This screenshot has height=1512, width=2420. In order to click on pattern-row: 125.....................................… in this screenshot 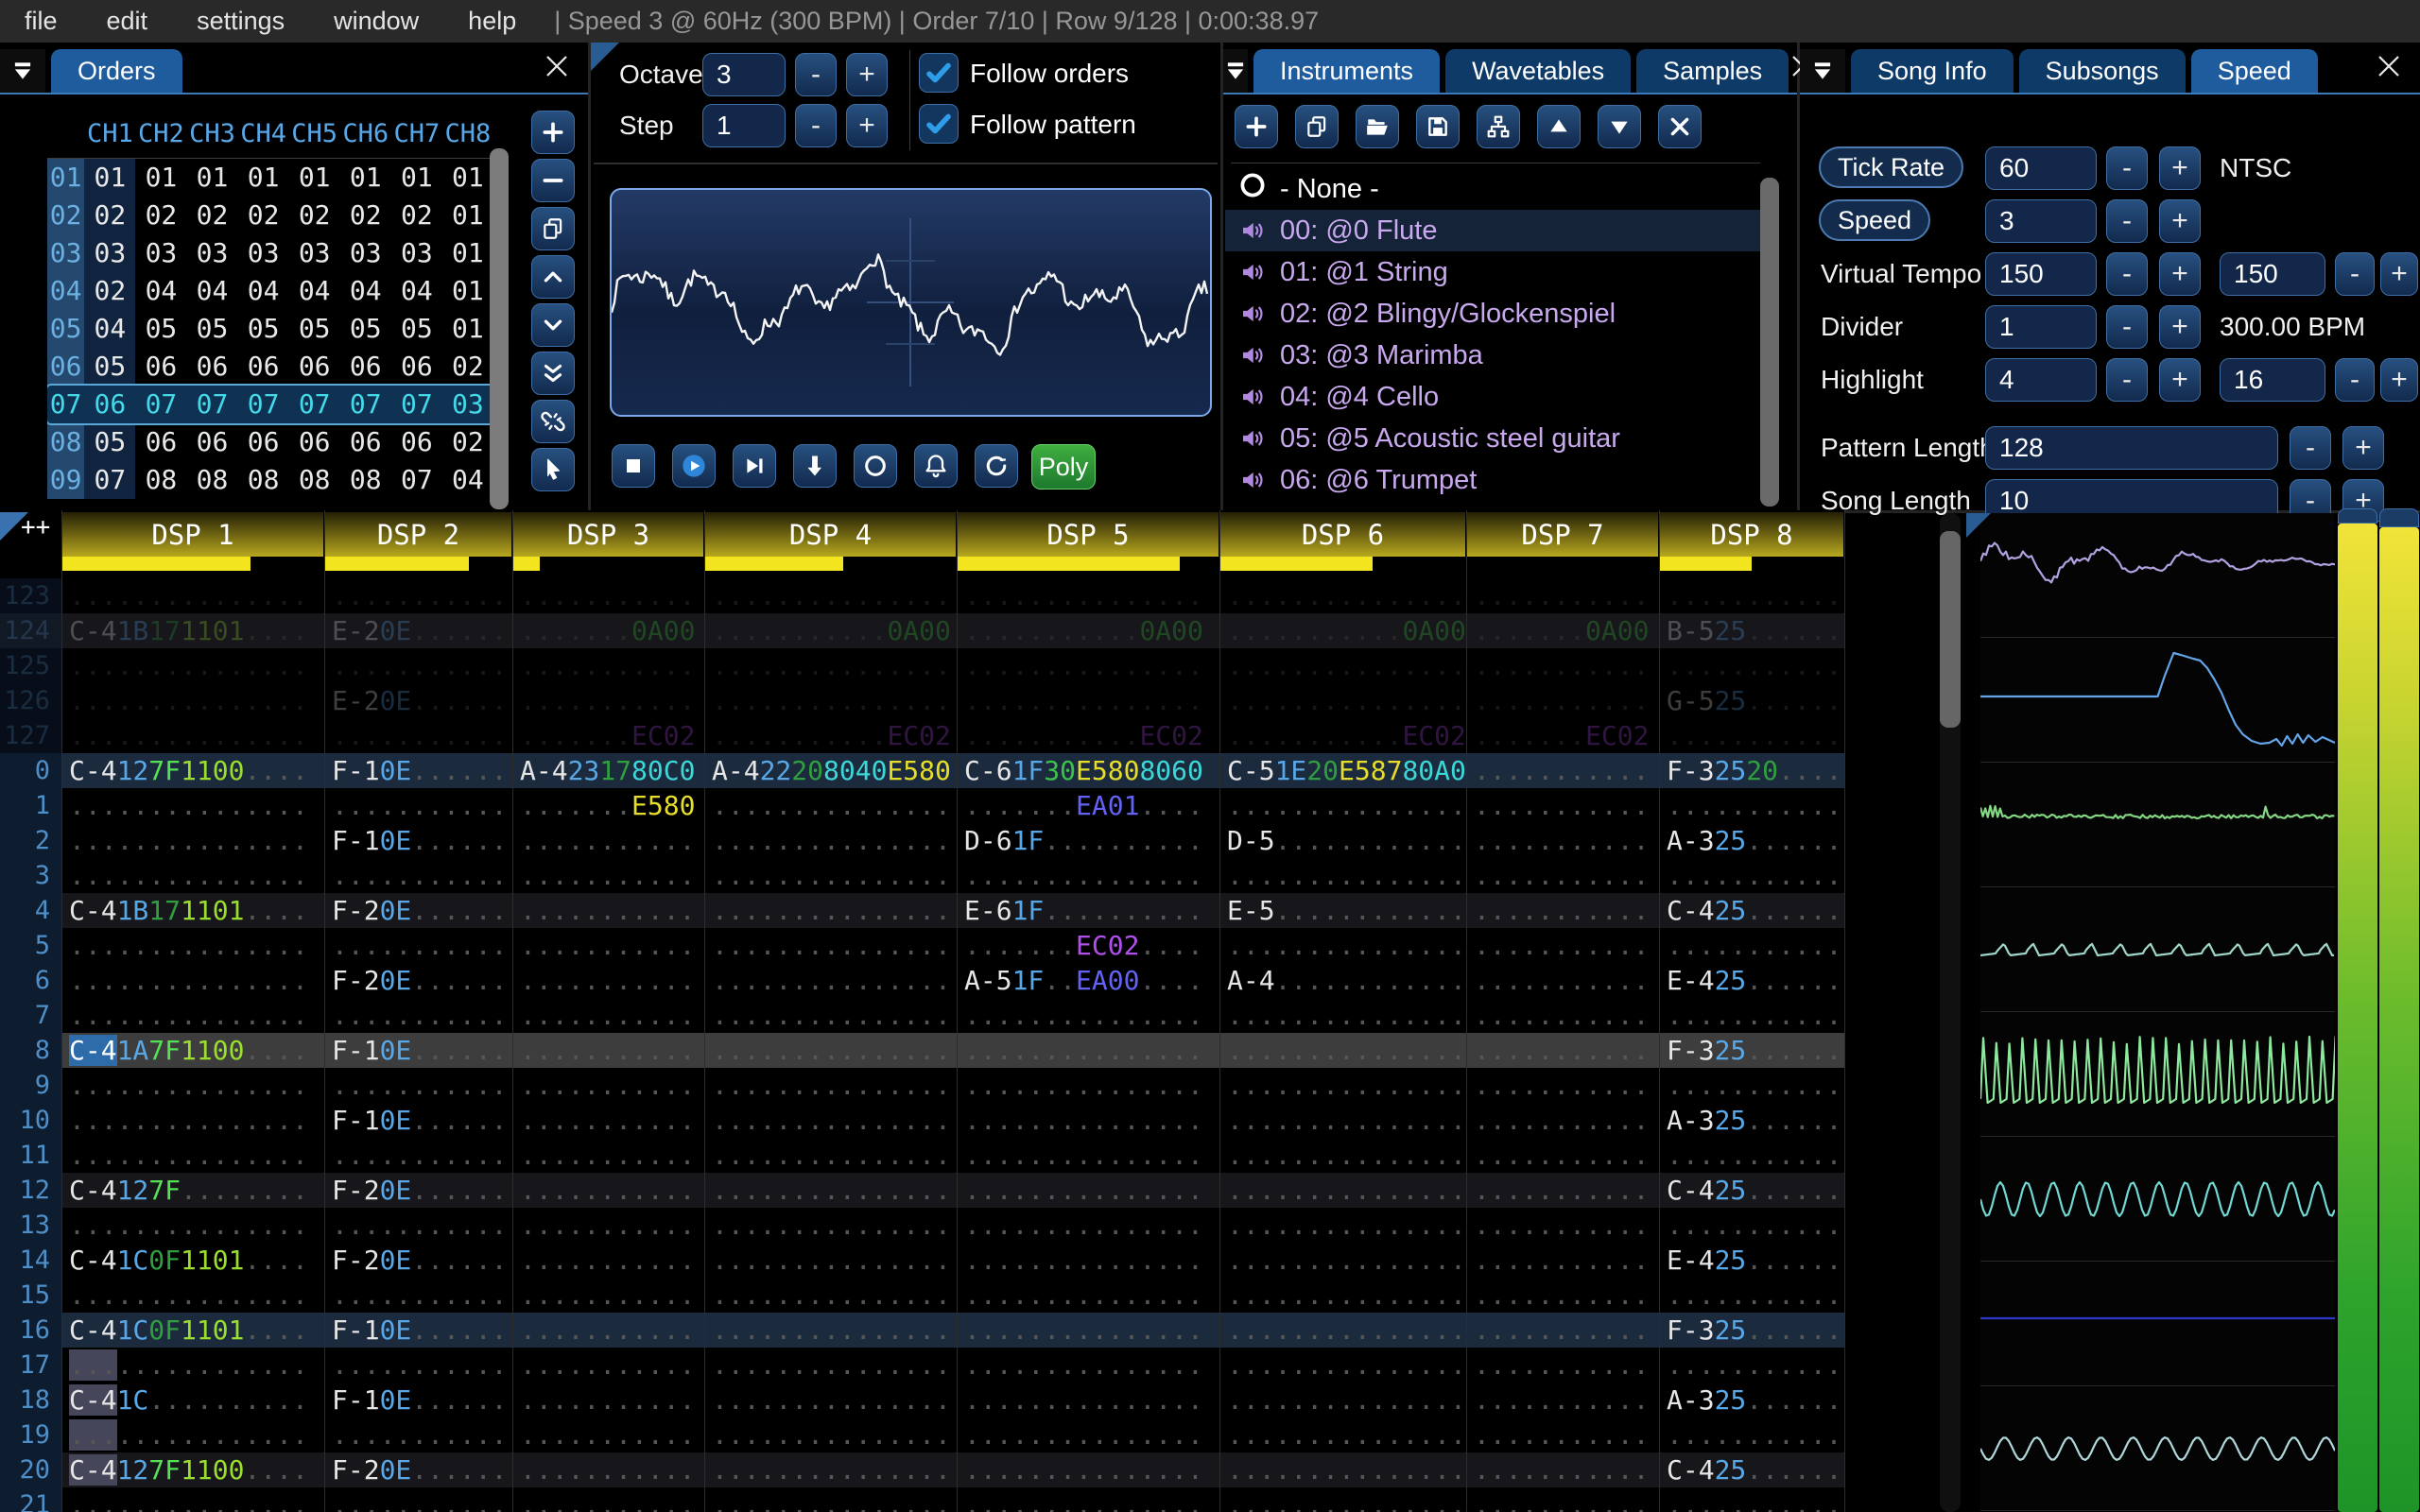, I will do `click(922, 665)`.